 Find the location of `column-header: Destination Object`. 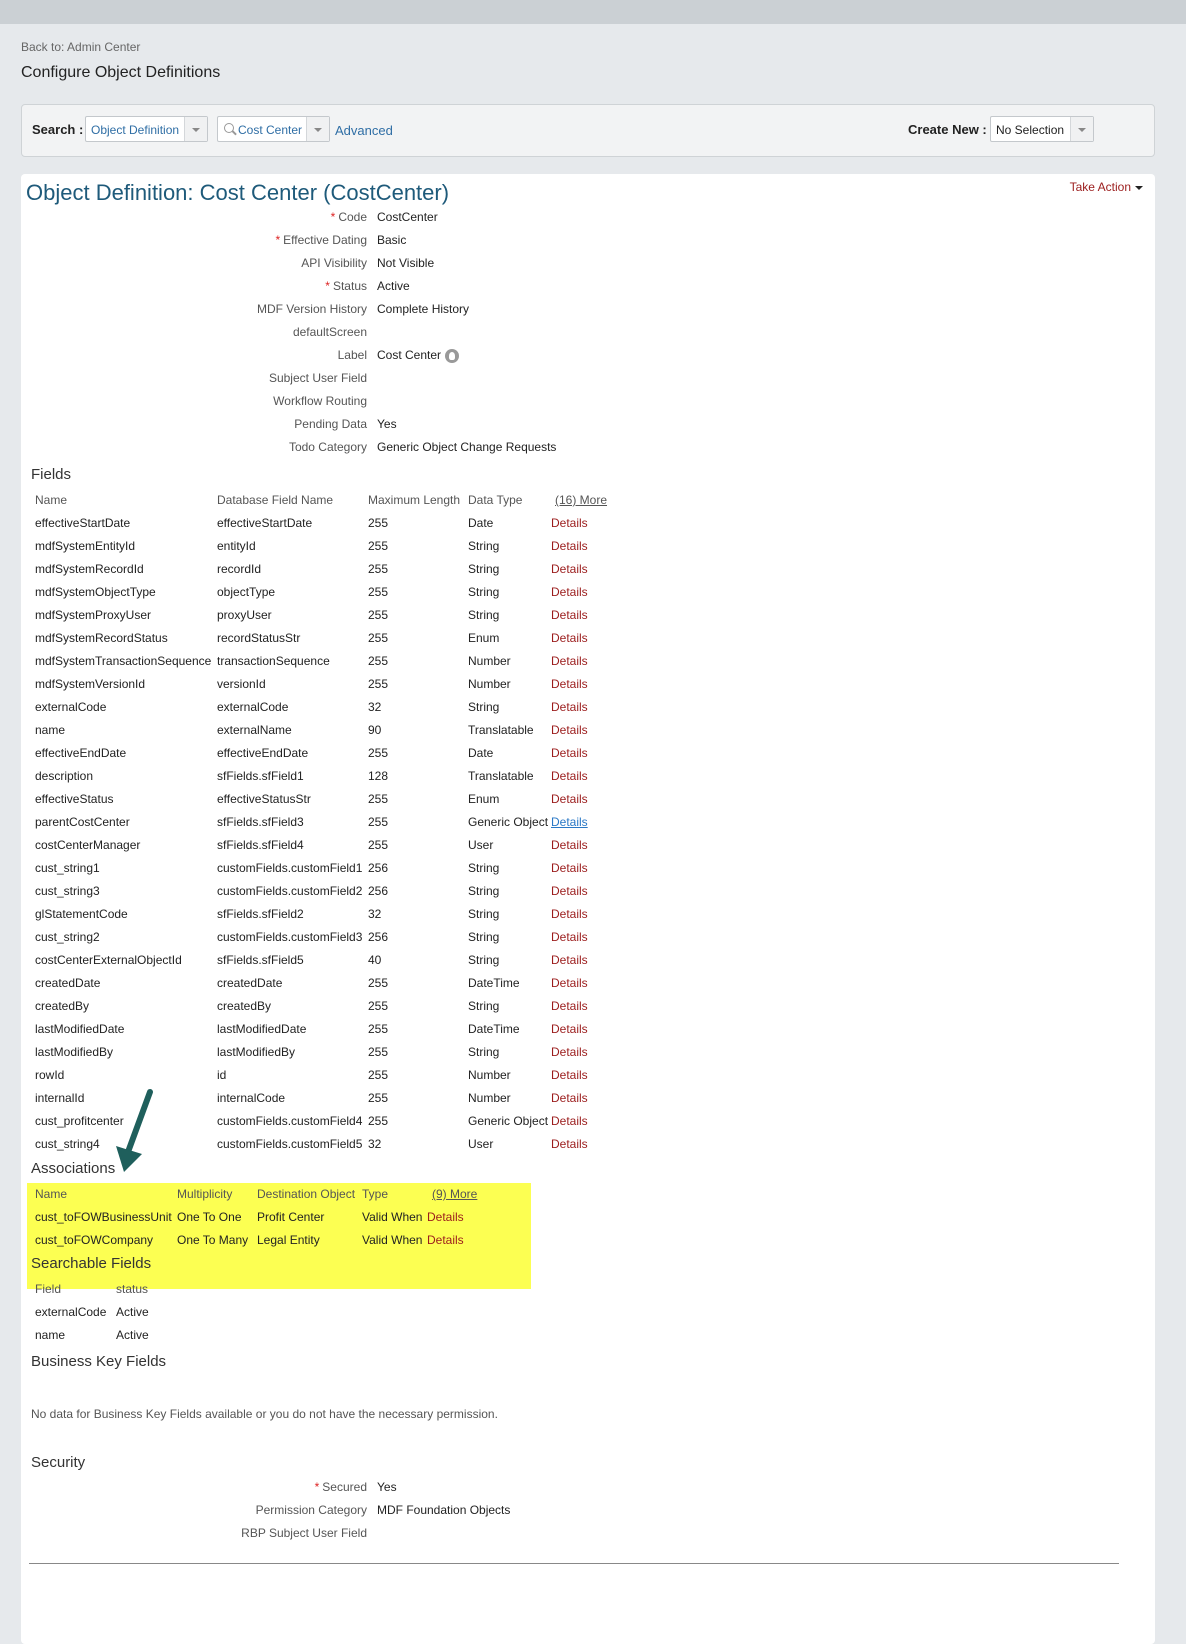

column-header: Destination Object is located at coordinates (306, 1194).